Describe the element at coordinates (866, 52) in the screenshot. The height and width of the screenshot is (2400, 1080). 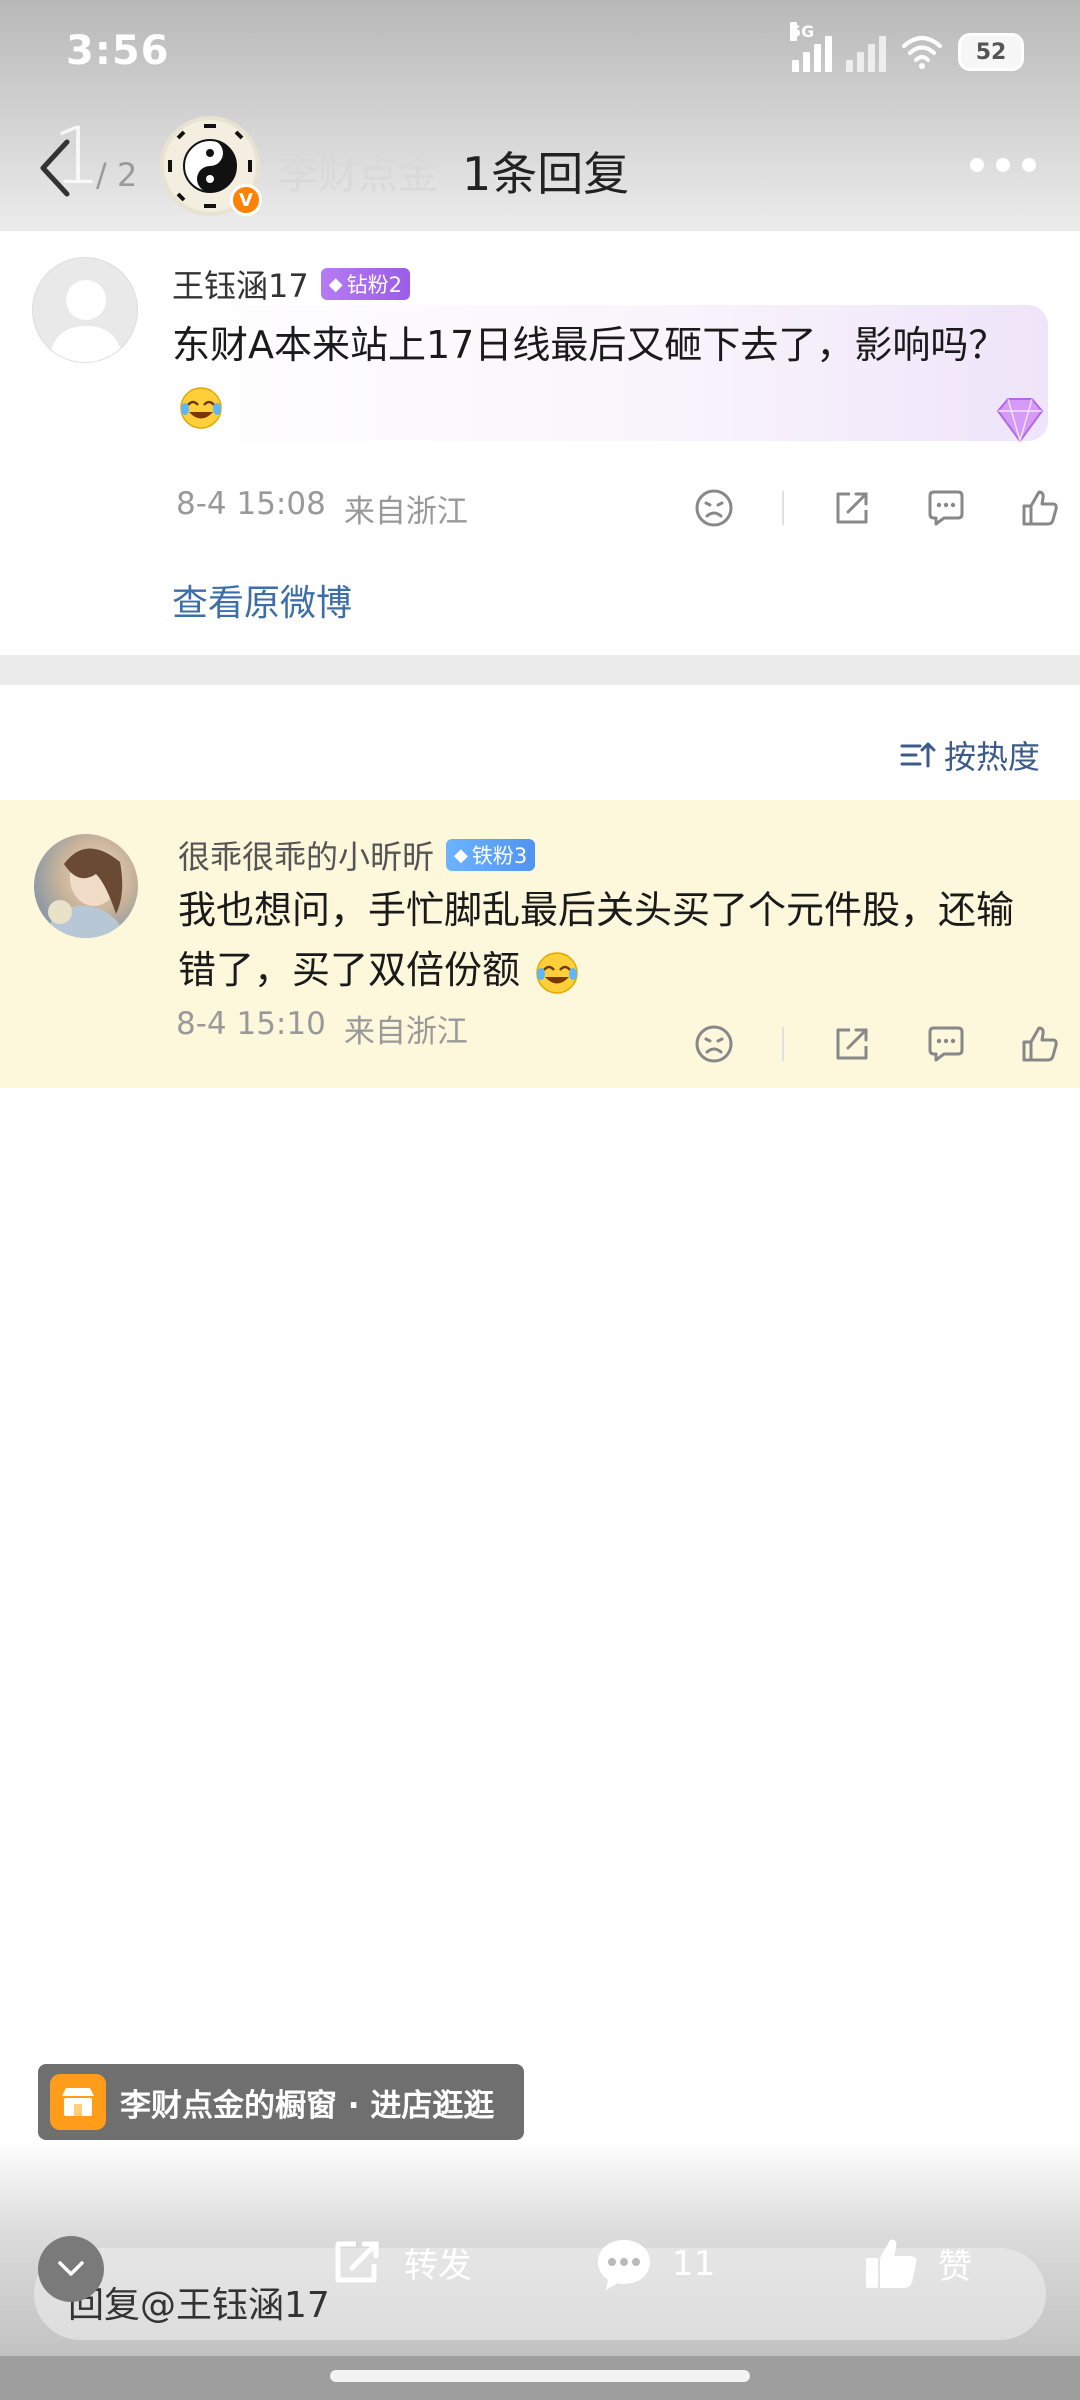
I see `signal-2-icon` at that location.